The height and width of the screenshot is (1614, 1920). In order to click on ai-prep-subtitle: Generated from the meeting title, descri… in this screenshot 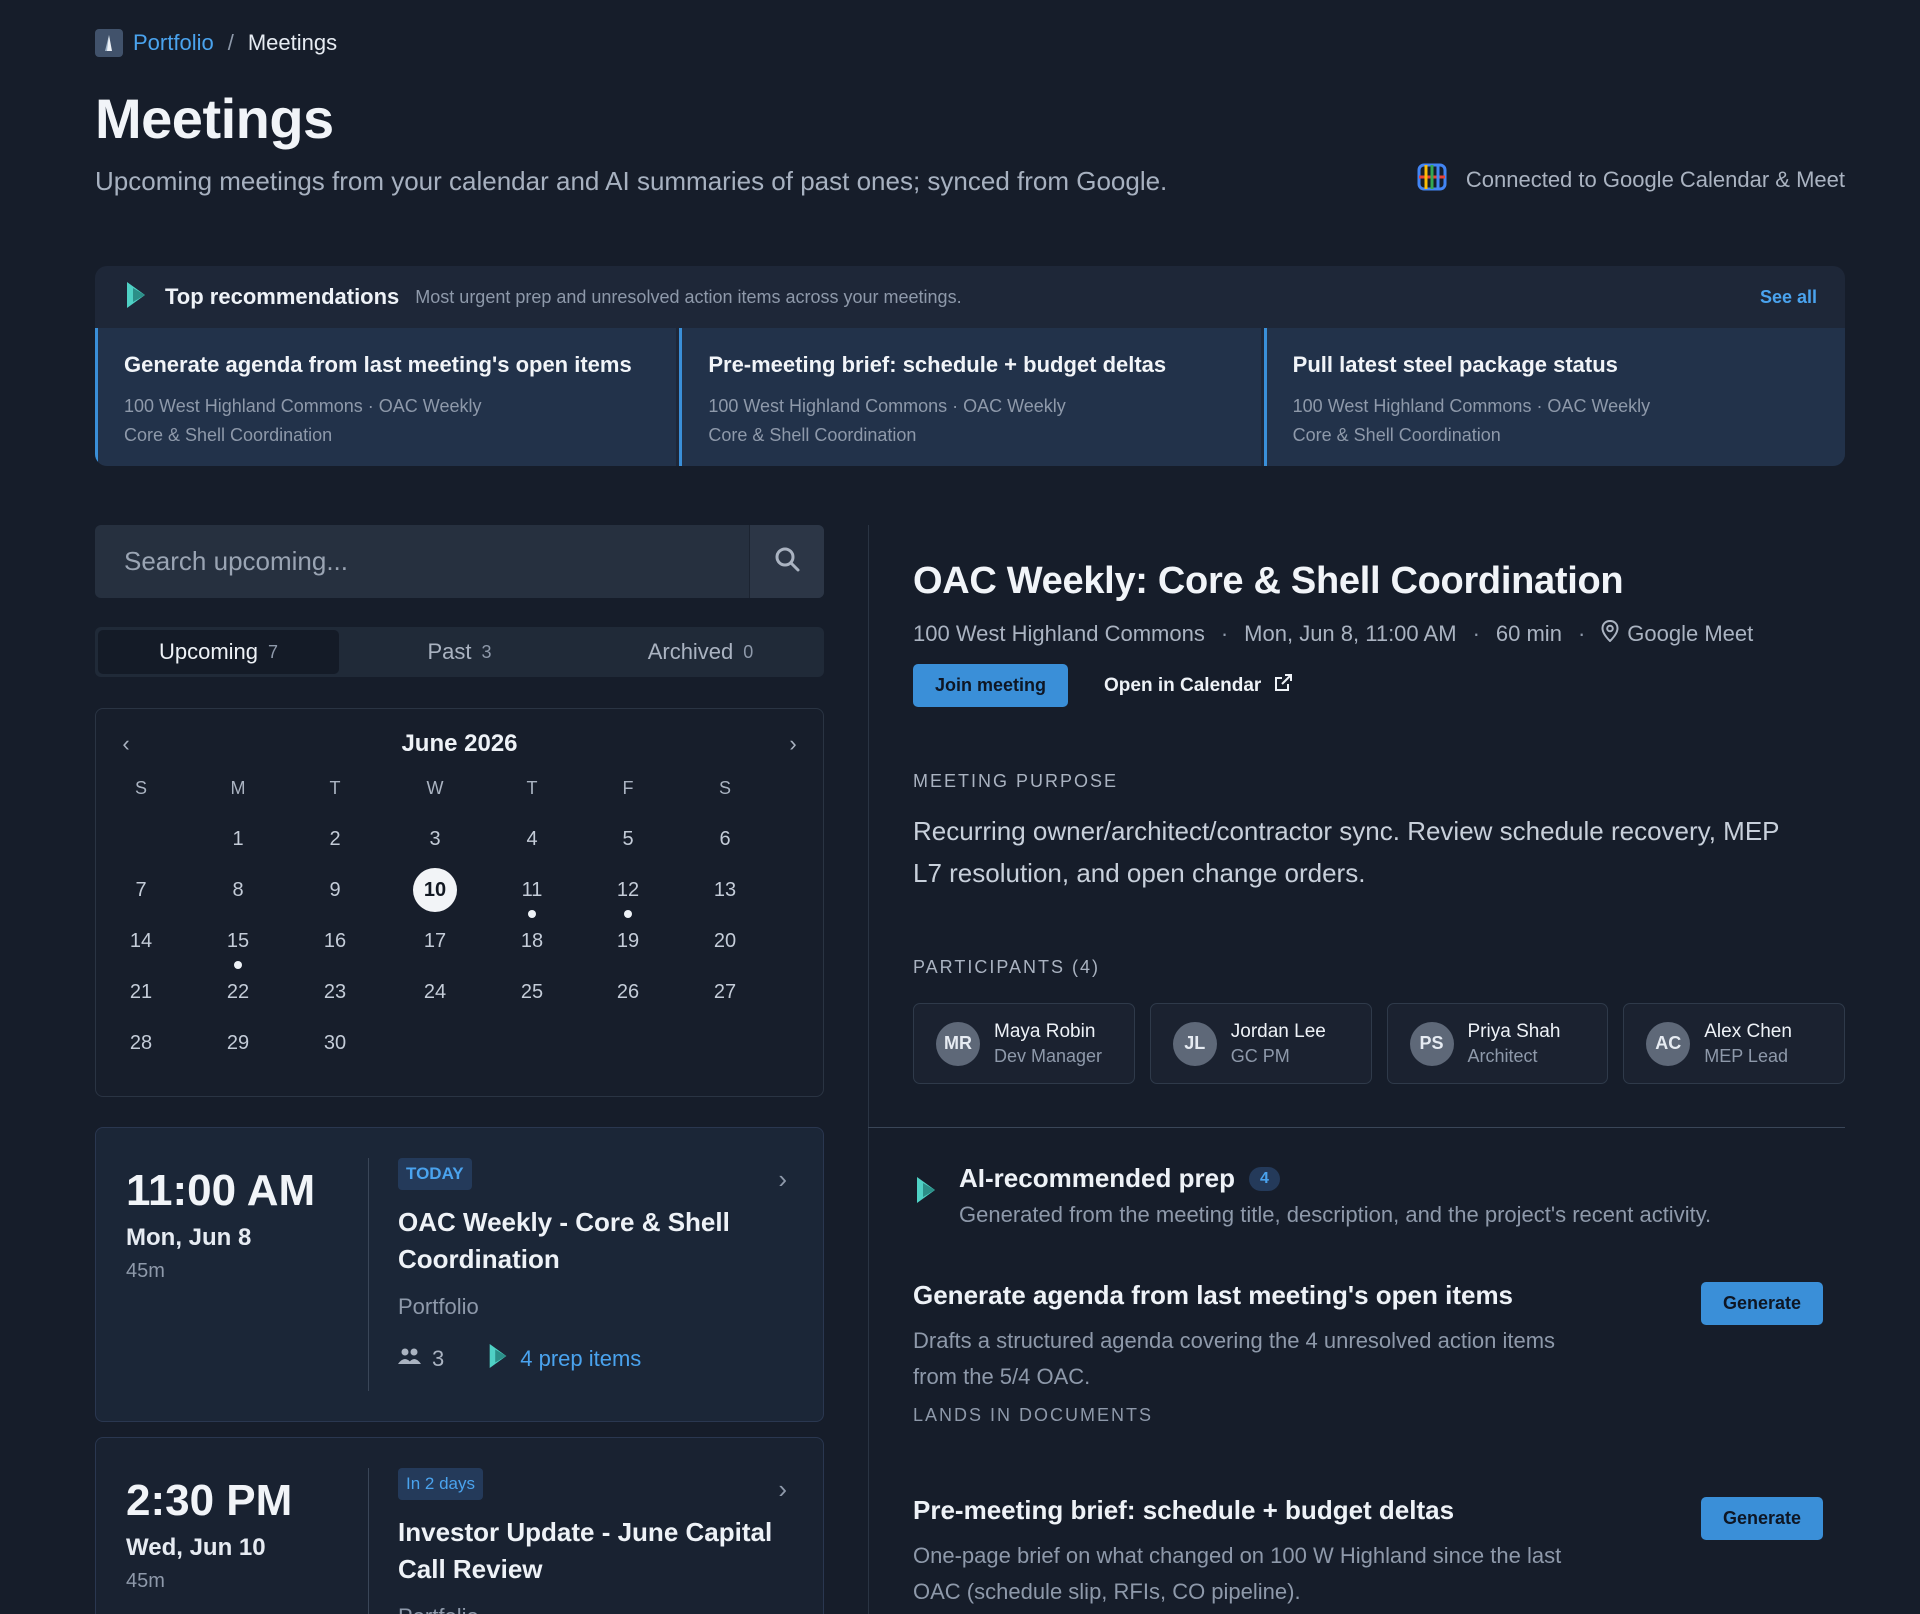, I will do `click(1335, 1214)`.